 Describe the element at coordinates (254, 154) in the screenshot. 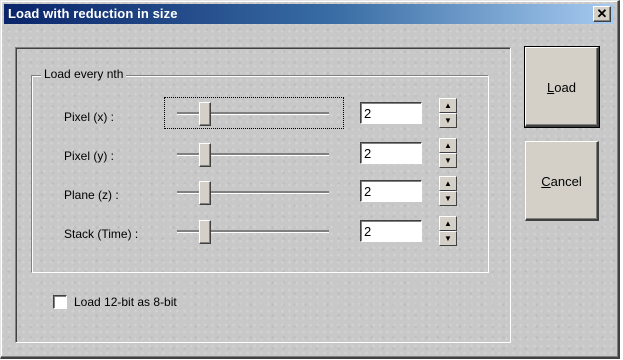

I see `slider-pixel-y` at that location.